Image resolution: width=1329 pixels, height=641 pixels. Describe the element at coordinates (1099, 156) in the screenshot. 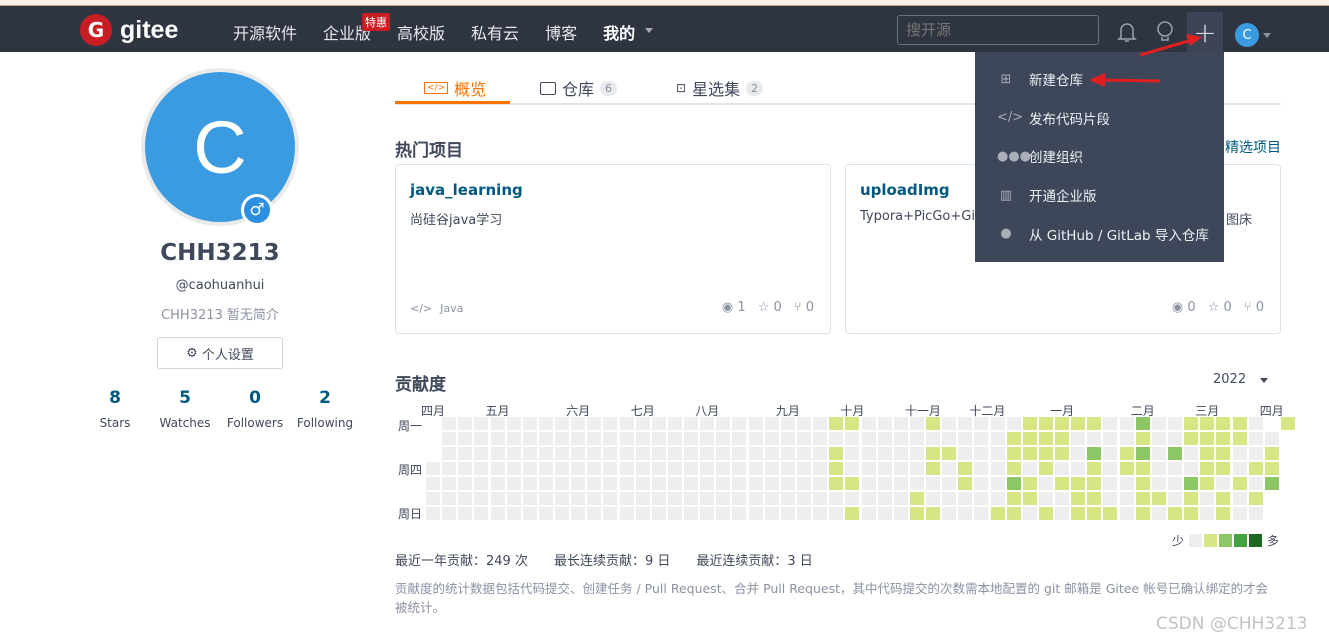

I see `menu-create-org: ●●● 创建组织` at that location.